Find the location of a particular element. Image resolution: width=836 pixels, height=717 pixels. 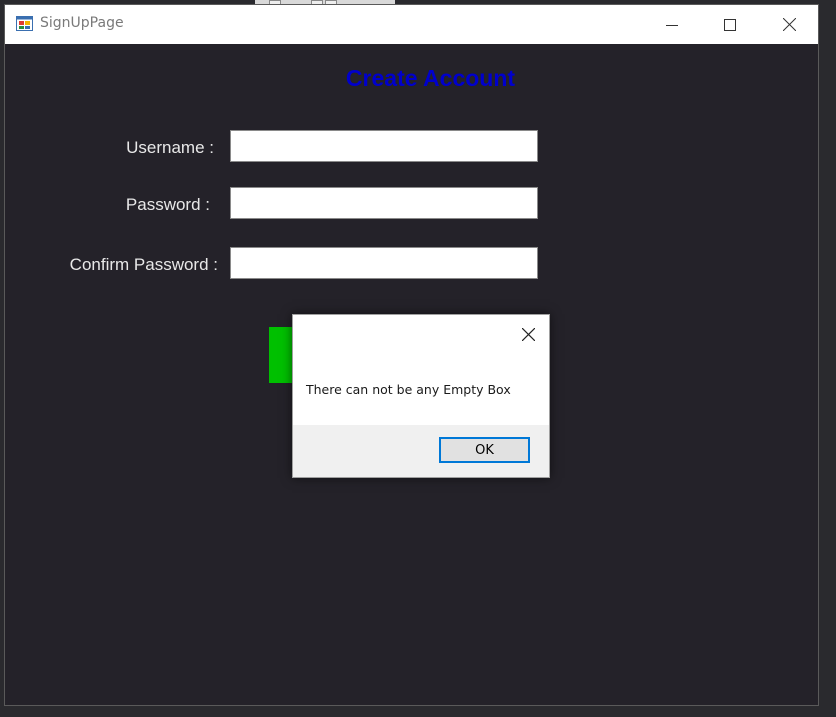

ok-button: OK is located at coordinates (484, 450).